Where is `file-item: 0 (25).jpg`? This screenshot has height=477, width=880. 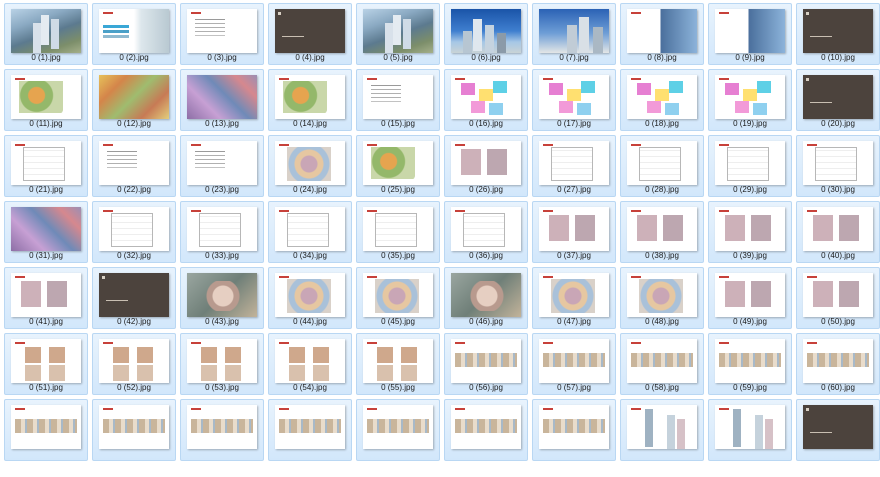
file-item: 0 (25).jpg is located at coordinates (398, 166).